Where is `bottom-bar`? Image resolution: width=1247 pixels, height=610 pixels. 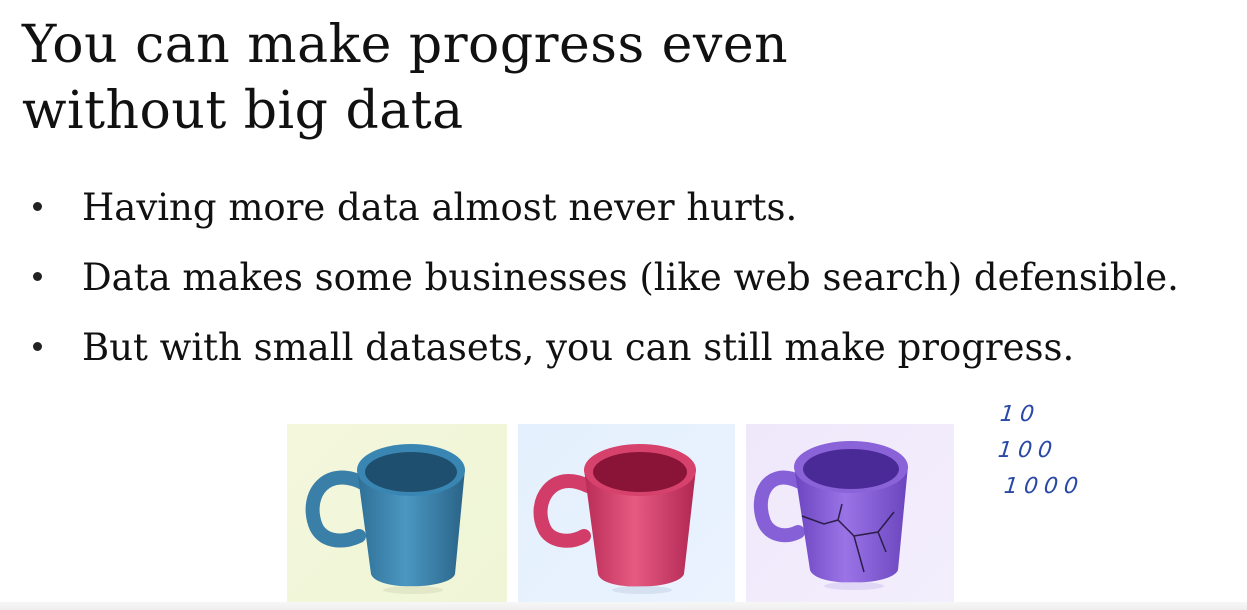 bottom-bar is located at coordinates (623, 606).